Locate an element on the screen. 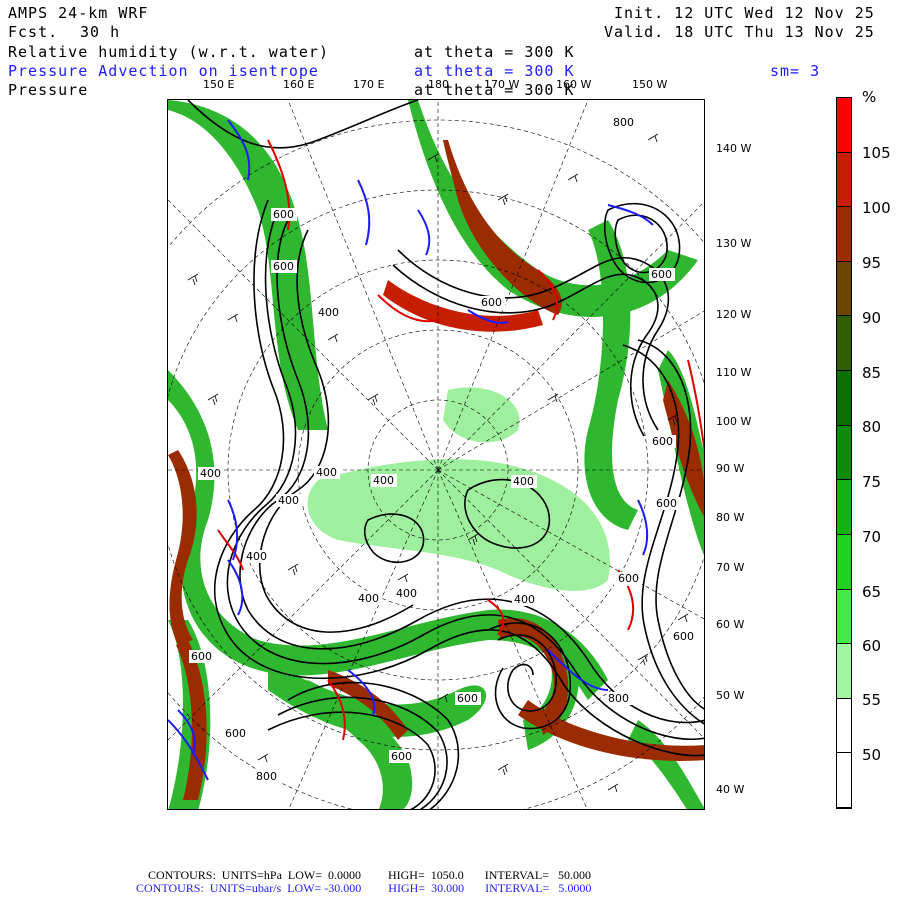 The image size is (900, 900). lon-tick-label: 70 W is located at coordinates (730, 567).